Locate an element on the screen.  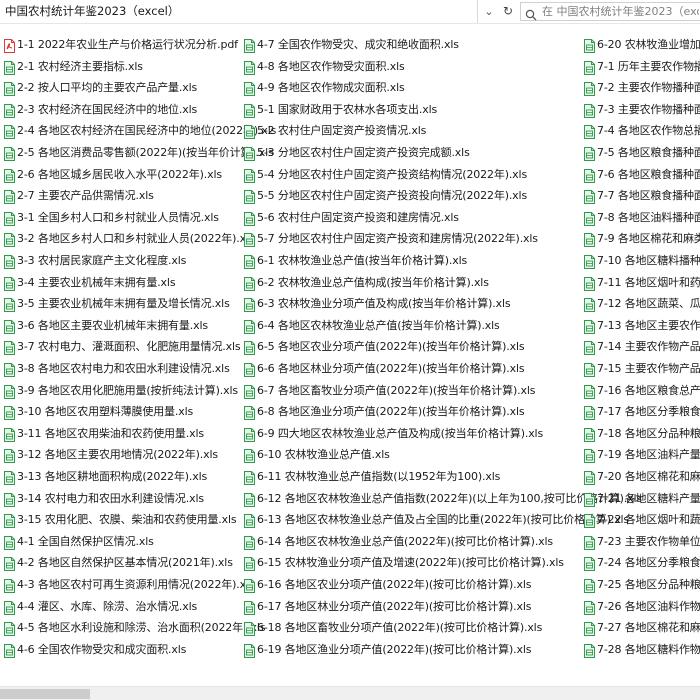
file-name: 4-7 全国农作物受灾、成灾和绝收面积.xls is located at coordinates (358, 44).